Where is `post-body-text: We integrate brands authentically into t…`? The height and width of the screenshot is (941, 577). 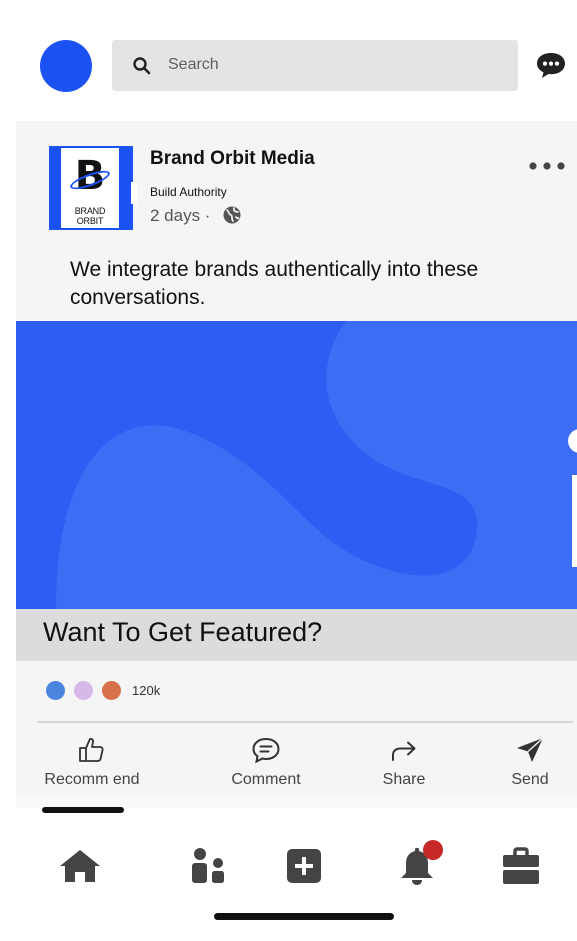
post-body-text: We integrate brands authentically into t… is located at coordinates (274, 283).